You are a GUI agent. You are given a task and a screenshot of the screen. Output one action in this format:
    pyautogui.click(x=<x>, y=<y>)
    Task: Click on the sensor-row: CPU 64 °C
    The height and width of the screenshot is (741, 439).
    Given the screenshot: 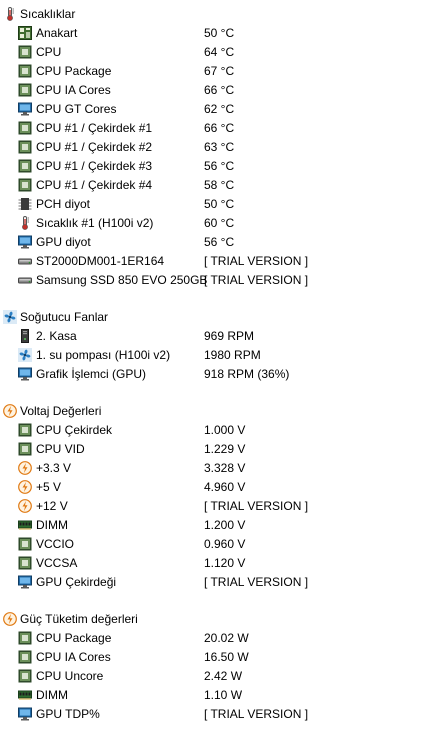 What is the action you would take?
    pyautogui.click(x=219, y=52)
    